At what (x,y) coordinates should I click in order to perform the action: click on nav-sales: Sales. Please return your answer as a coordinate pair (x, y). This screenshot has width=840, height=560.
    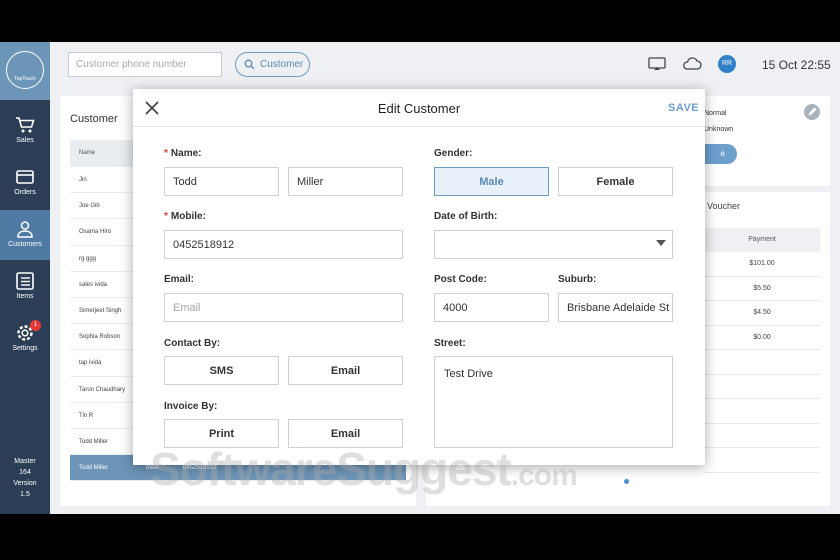
    Looking at the image, I should click on (25, 131).